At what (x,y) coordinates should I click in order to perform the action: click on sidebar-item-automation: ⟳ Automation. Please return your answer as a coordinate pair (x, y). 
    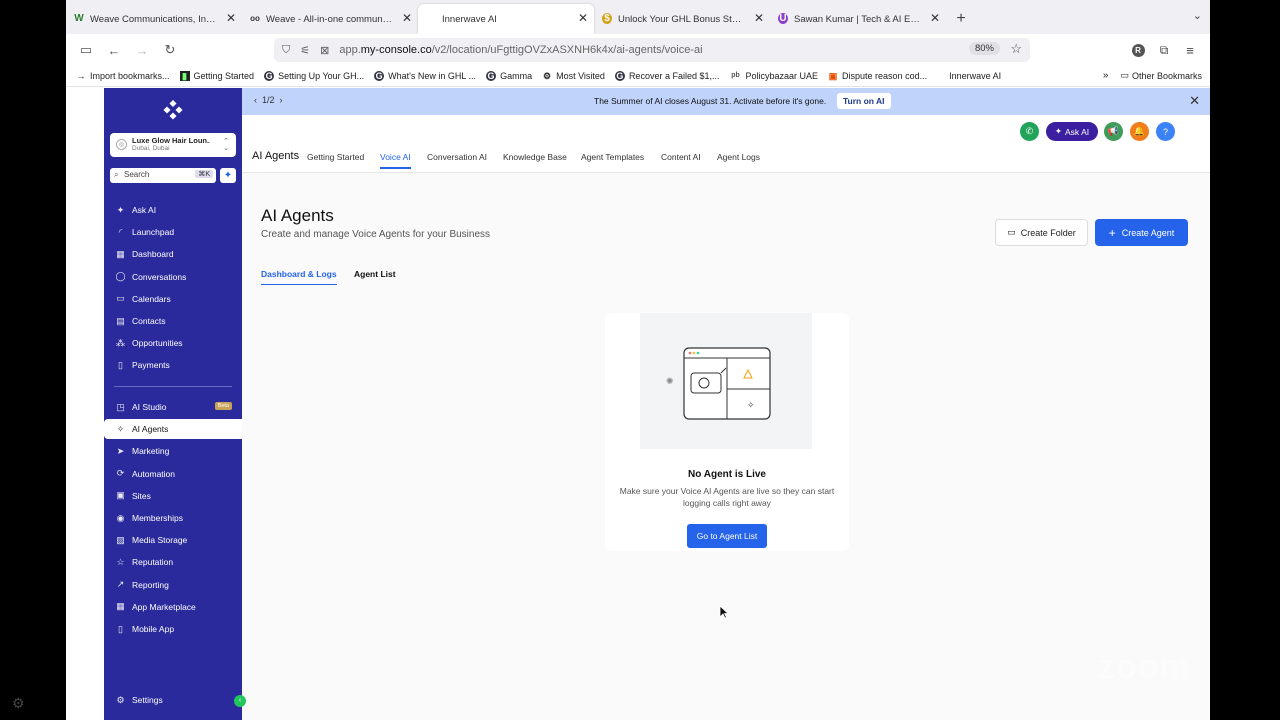
    Looking at the image, I should click on (173, 474).